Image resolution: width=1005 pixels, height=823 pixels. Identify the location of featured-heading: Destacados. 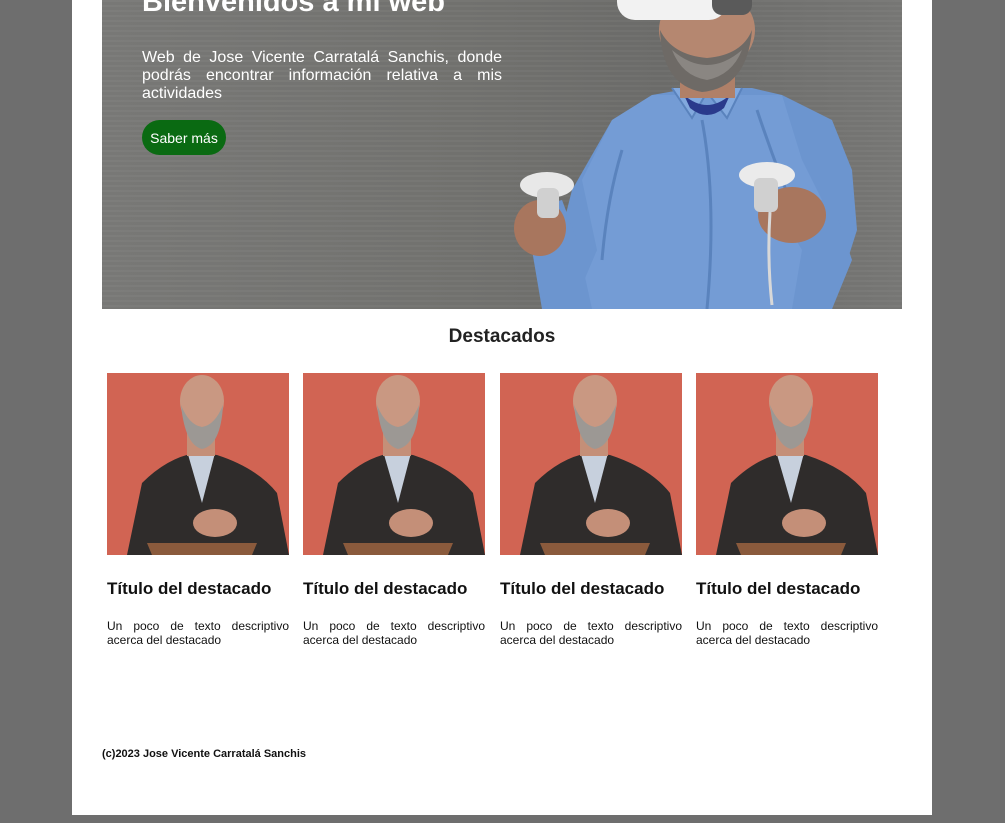
(502, 336).